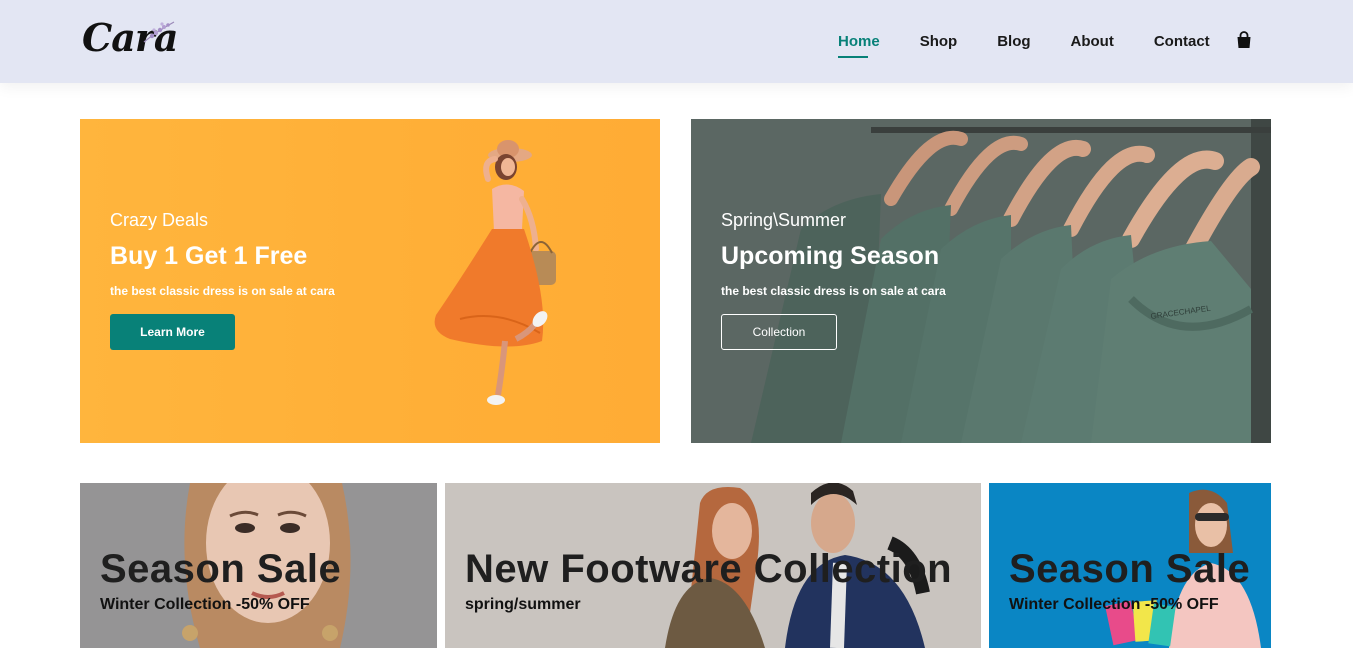 This screenshot has width=1353, height=648. I want to click on nav-item-contact: Contact, so click(1182, 42).